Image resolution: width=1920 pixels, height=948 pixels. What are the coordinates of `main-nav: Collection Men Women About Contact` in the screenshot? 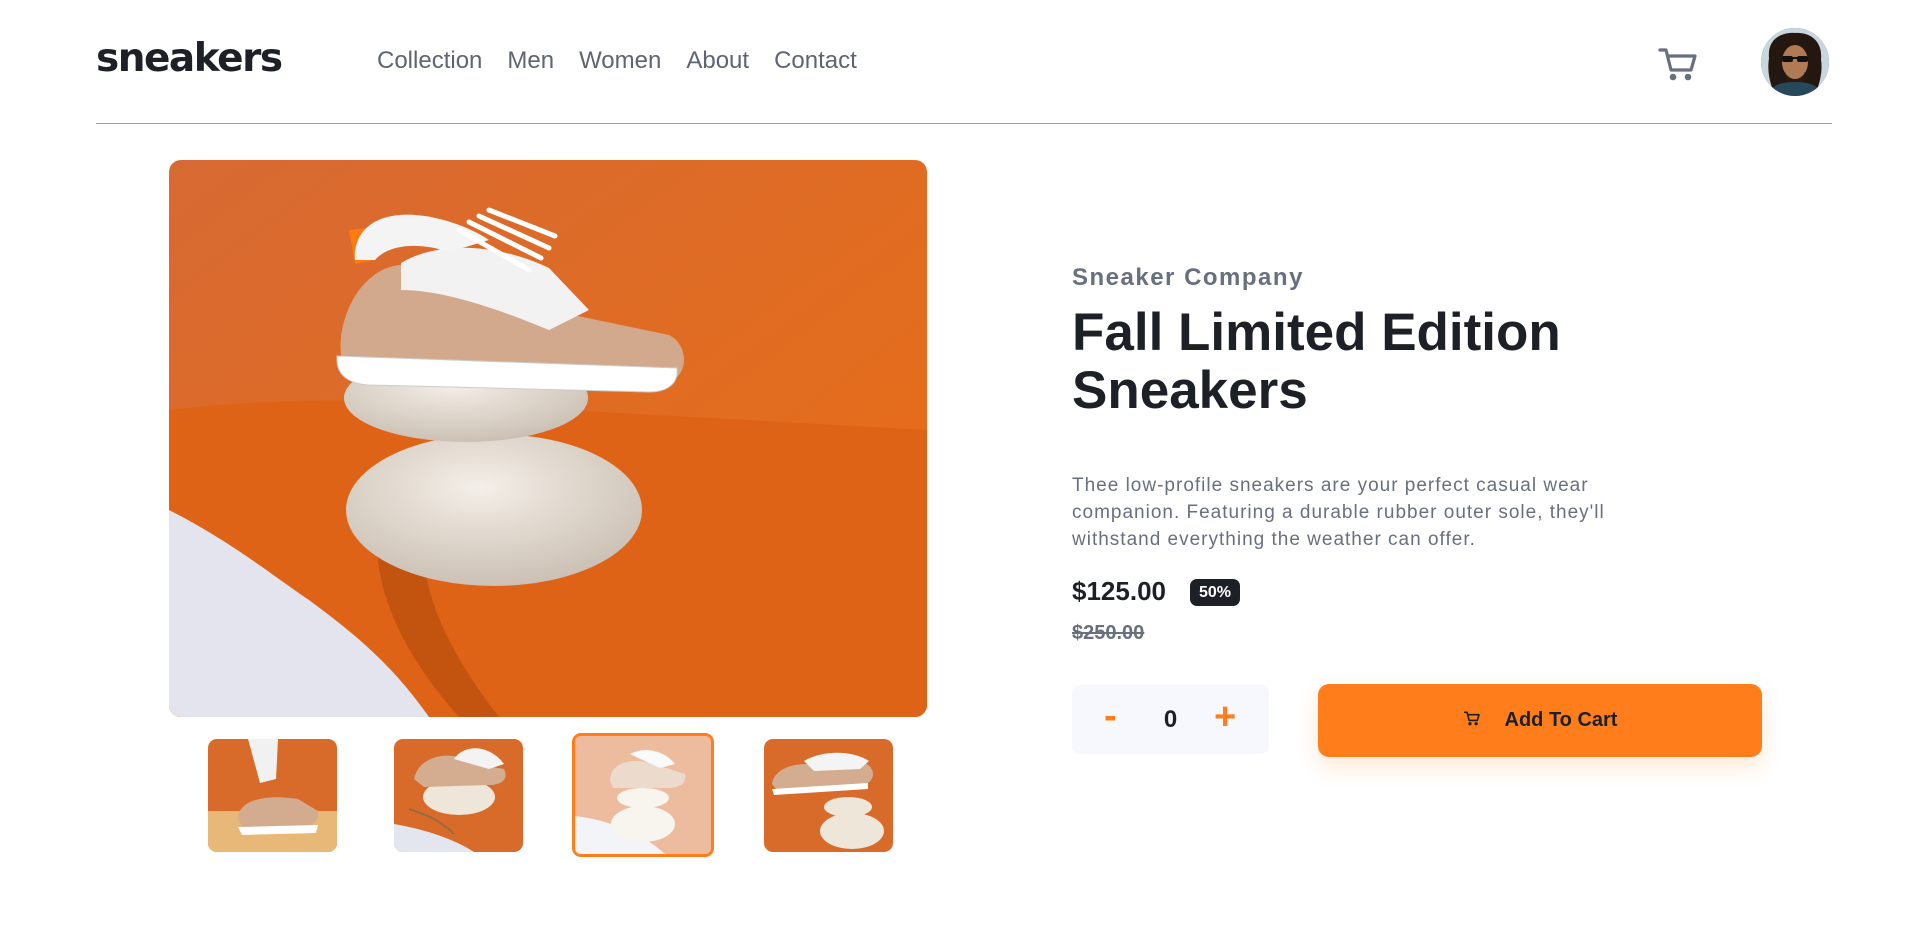 It's located at (617, 61).